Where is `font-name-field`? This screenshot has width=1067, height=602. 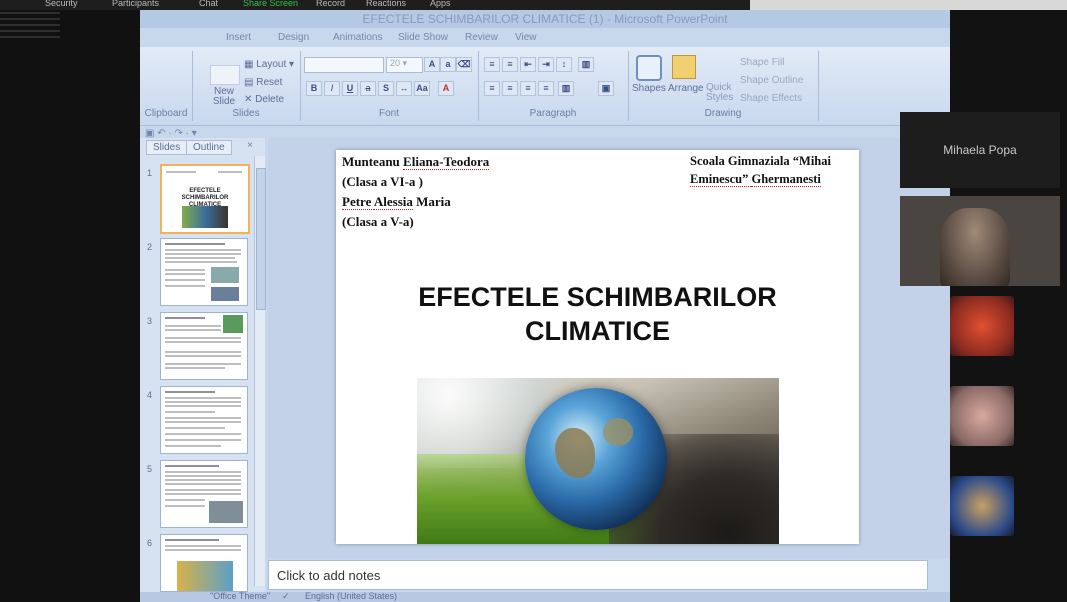 font-name-field is located at coordinates (344, 65).